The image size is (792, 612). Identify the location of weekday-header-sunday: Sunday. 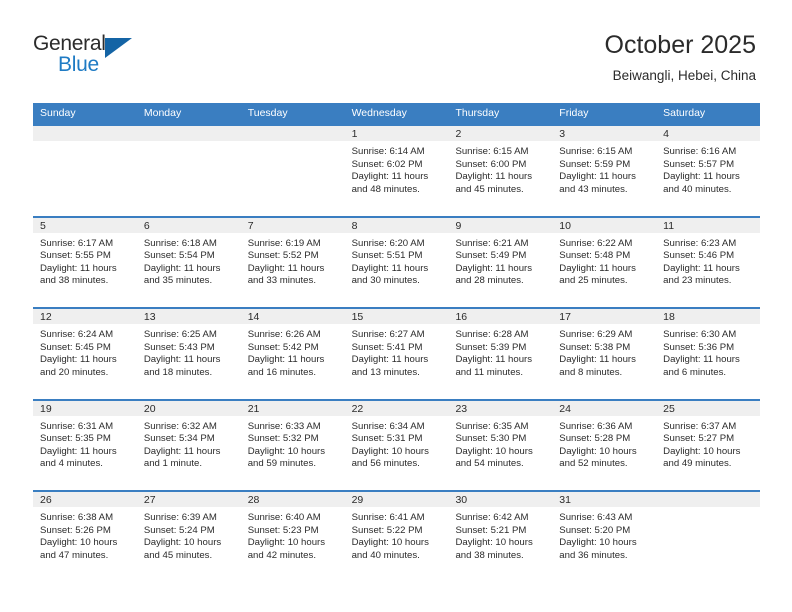
(58, 113).